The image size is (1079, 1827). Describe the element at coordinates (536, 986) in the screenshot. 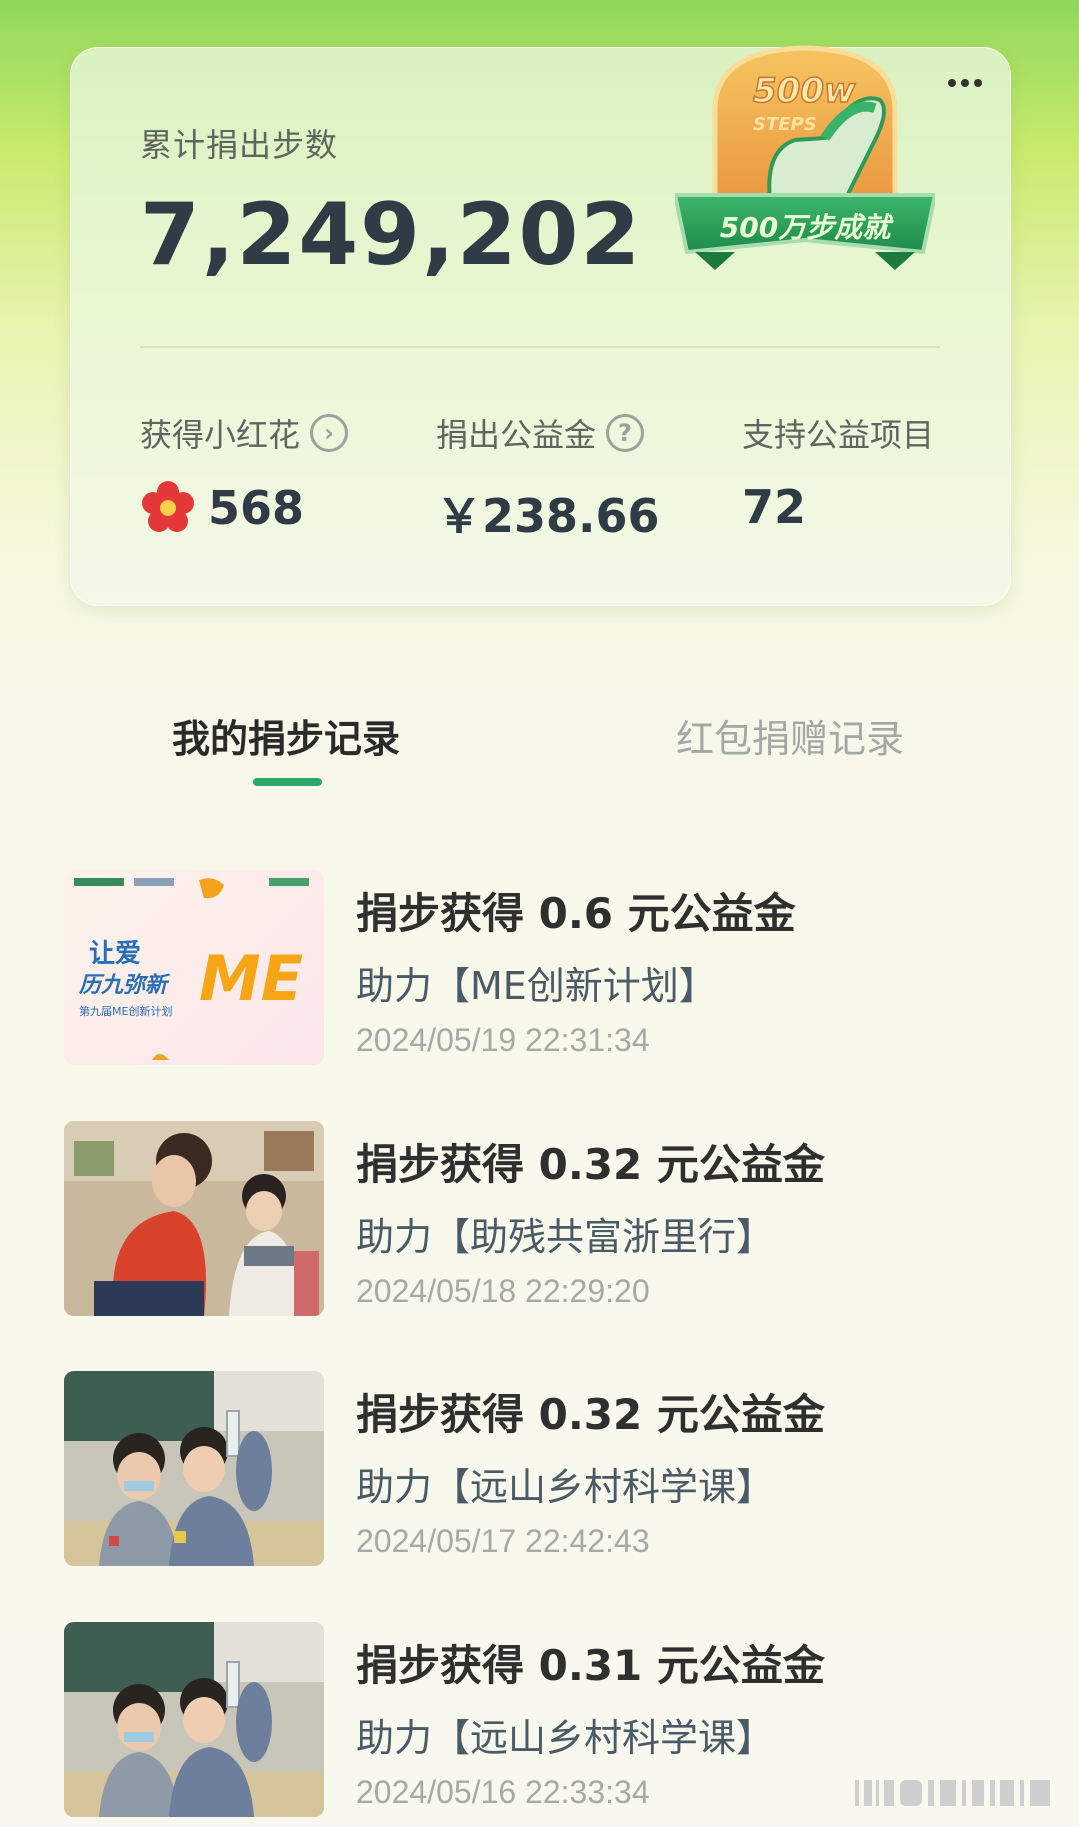

I see `record-project: 助力【ME创新计划】` at that location.